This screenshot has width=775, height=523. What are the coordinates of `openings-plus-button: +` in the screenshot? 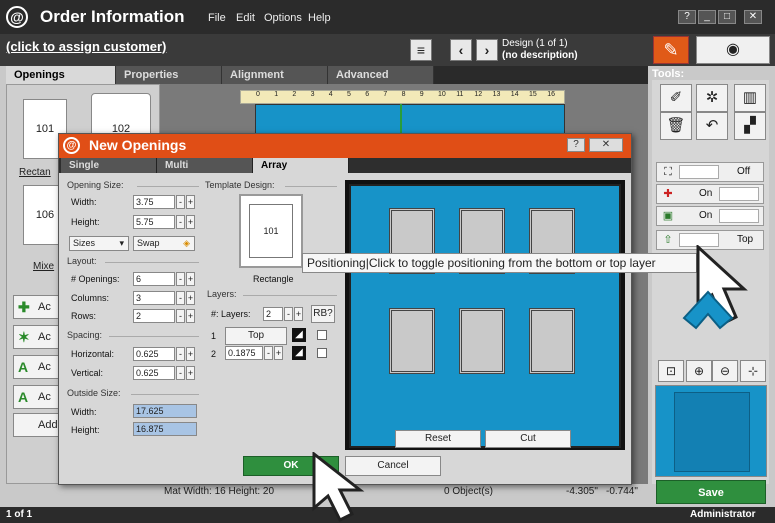 It's located at (190, 279).